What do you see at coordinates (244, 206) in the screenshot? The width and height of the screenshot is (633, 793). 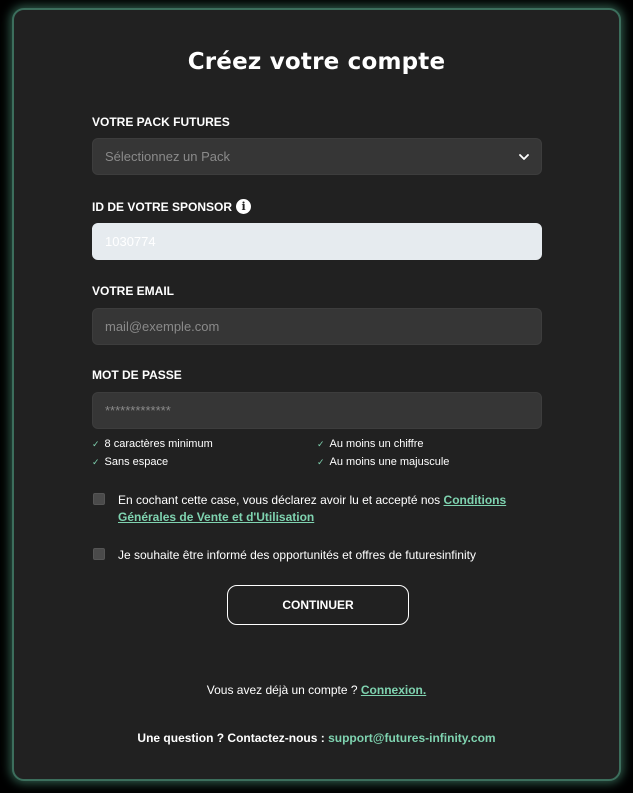 I see `info-icon: i` at bounding box center [244, 206].